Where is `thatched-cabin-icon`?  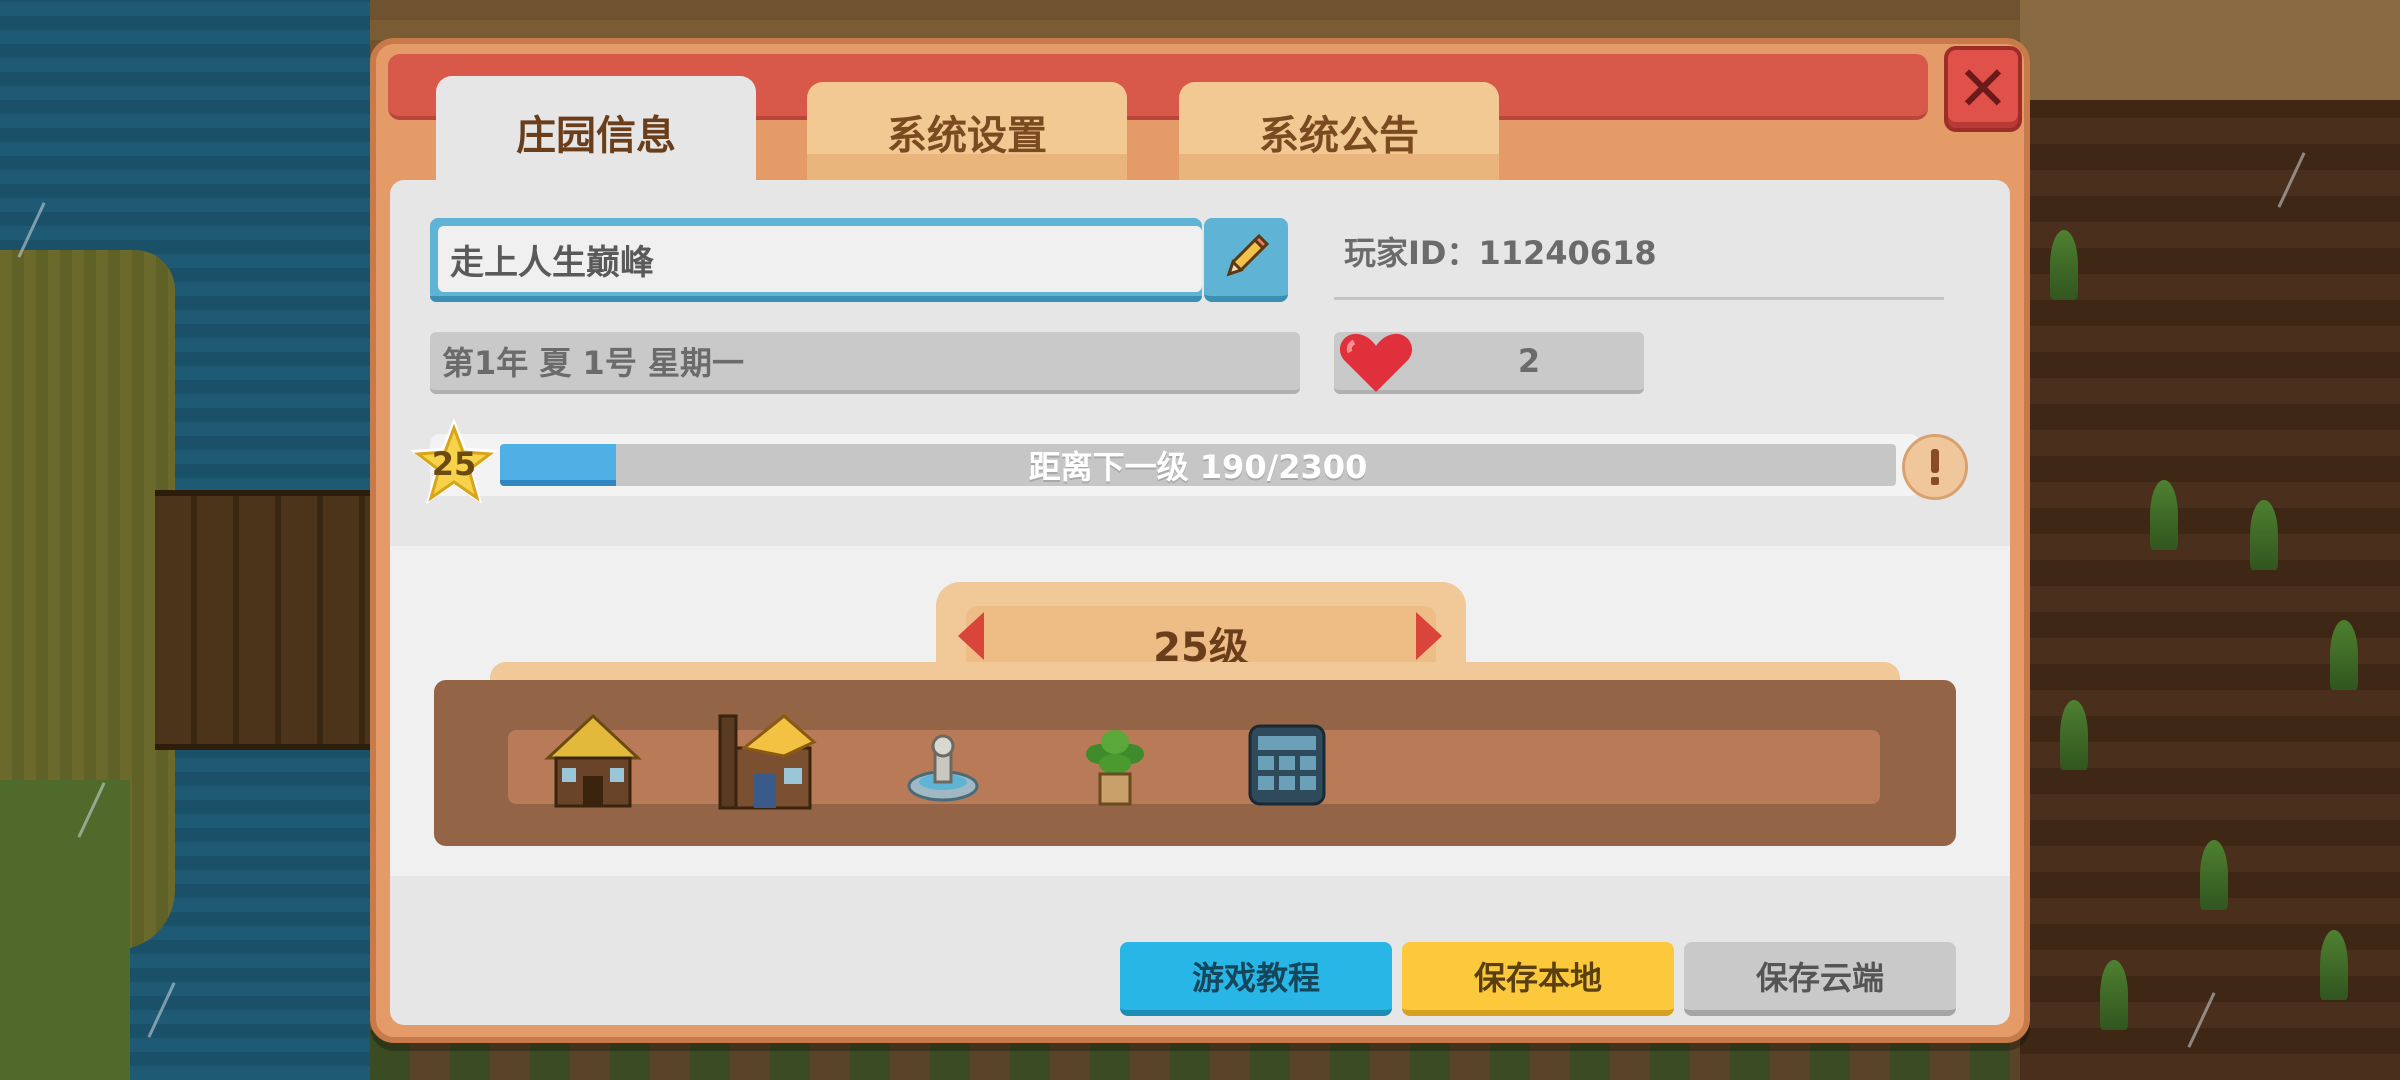 thatched-cabin-icon is located at coordinates (593, 763).